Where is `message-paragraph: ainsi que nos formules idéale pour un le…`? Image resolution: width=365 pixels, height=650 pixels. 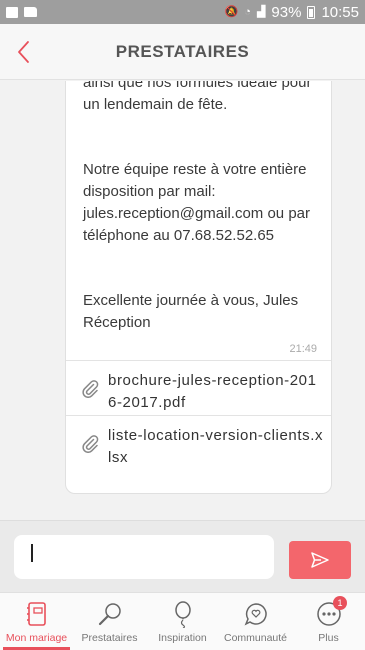
message-paragraph: ainsi que nos formules idéale pour un le… is located at coordinates (197, 97).